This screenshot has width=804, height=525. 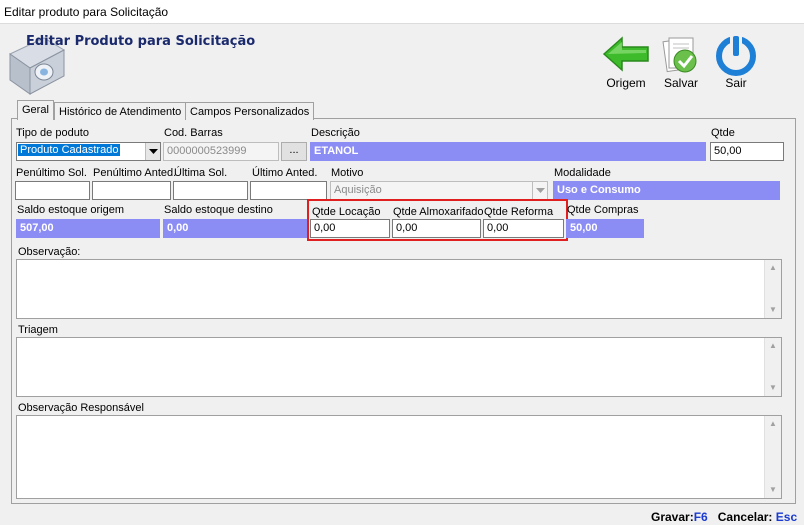 What do you see at coordinates (38, 330) in the screenshot?
I see `triagem-label: Triagem` at bounding box center [38, 330].